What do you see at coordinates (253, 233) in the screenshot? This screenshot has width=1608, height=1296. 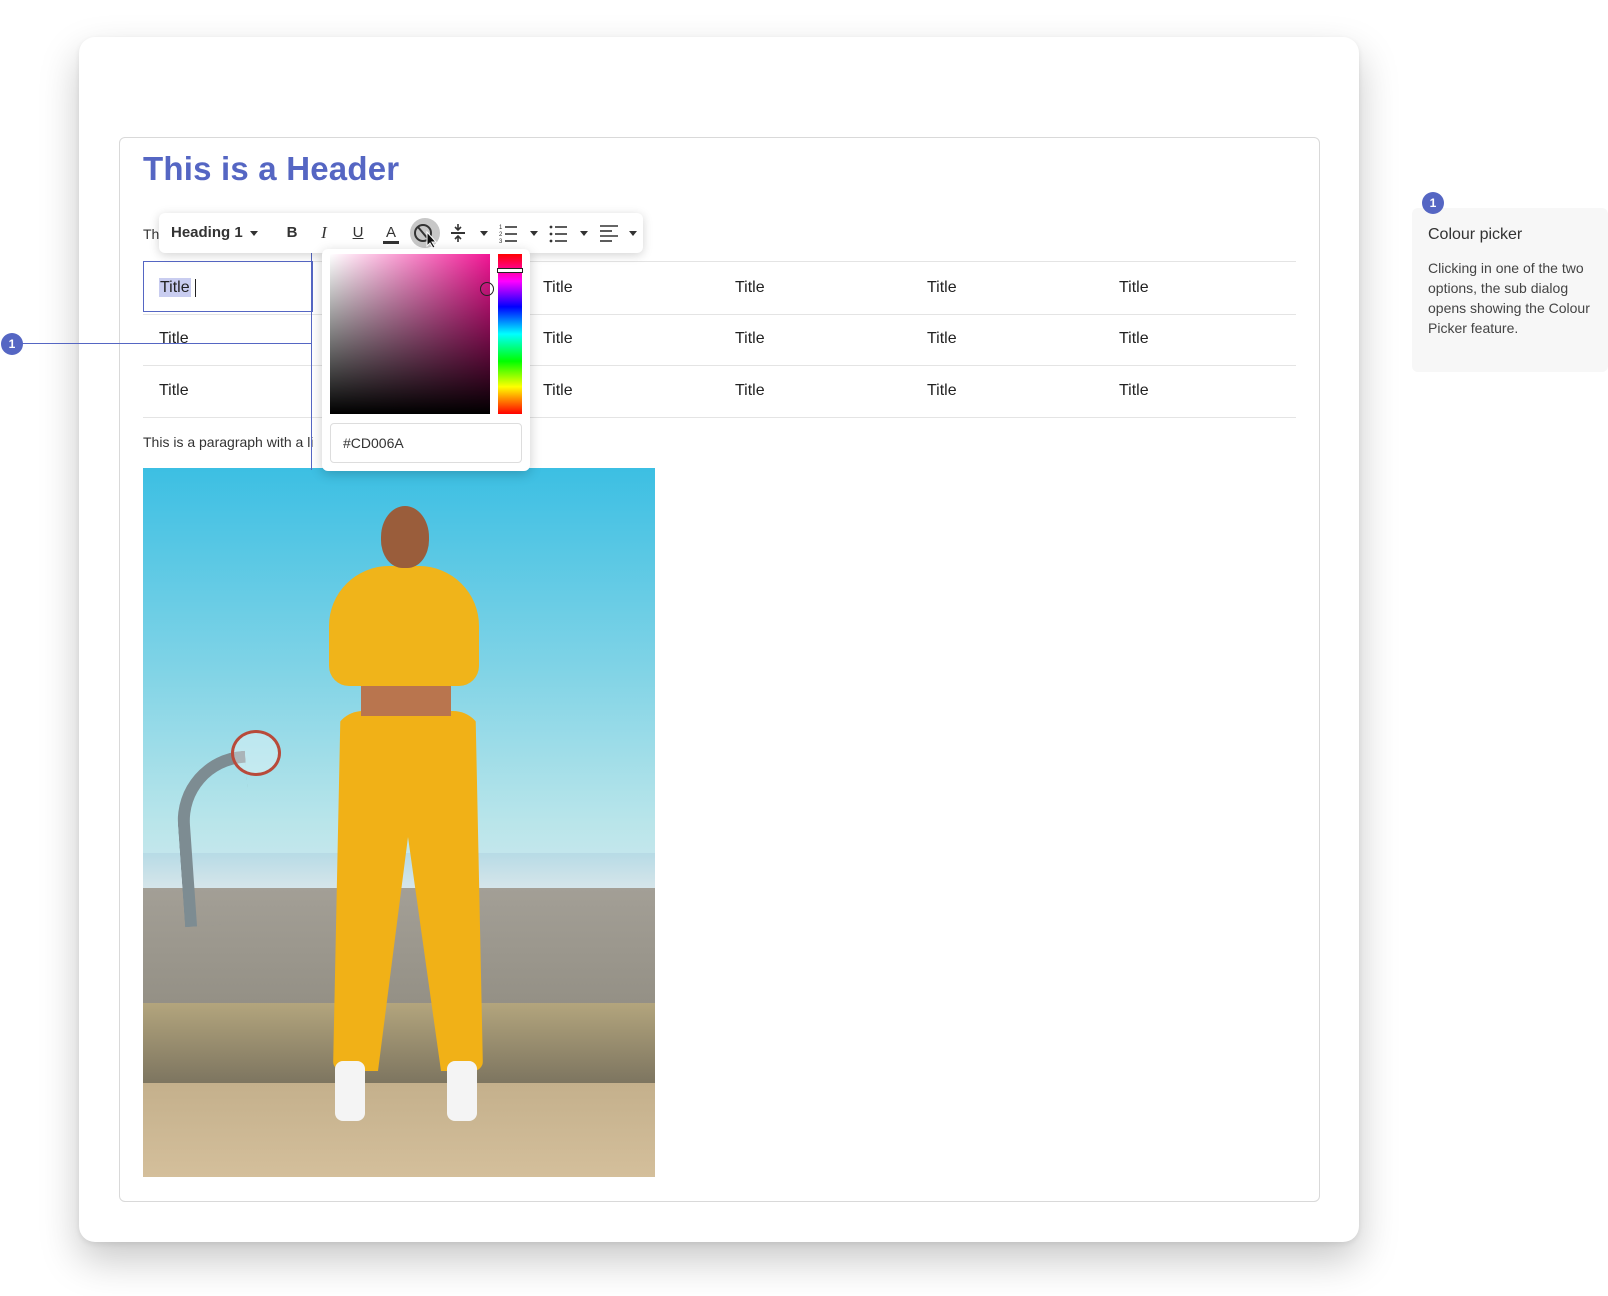 I see `chevron-down-icon` at bounding box center [253, 233].